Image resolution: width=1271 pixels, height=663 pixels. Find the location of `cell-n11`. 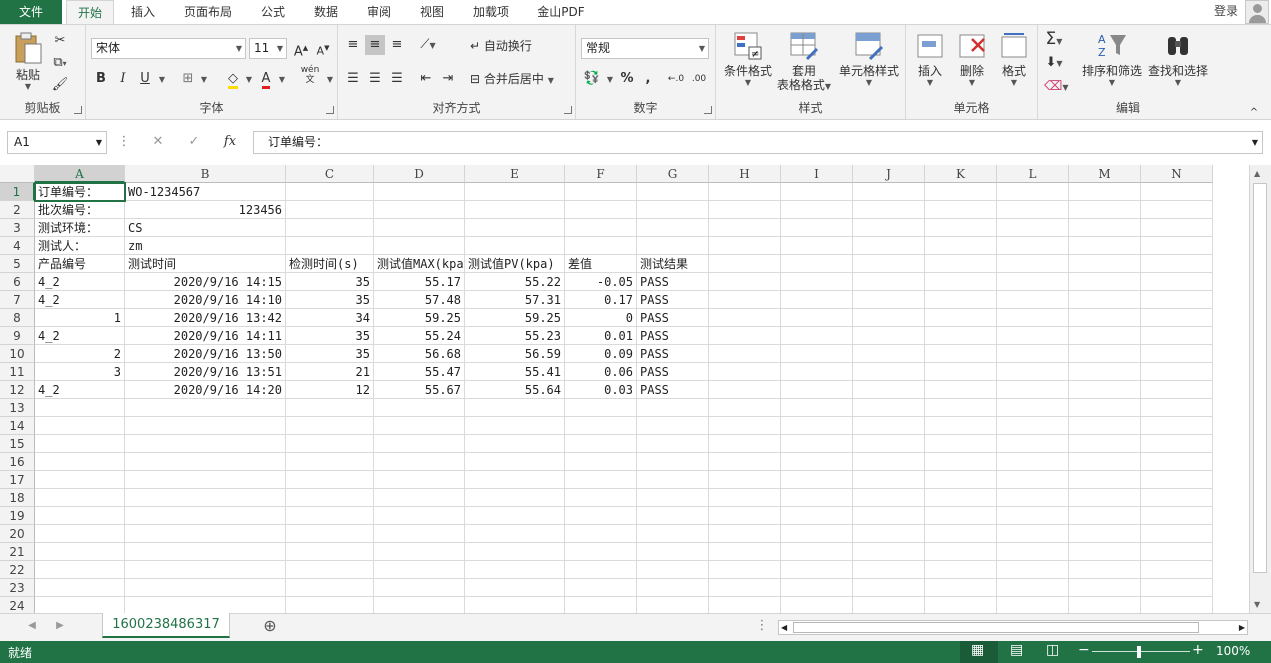

cell-n11 is located at coordinates (1177, 372).